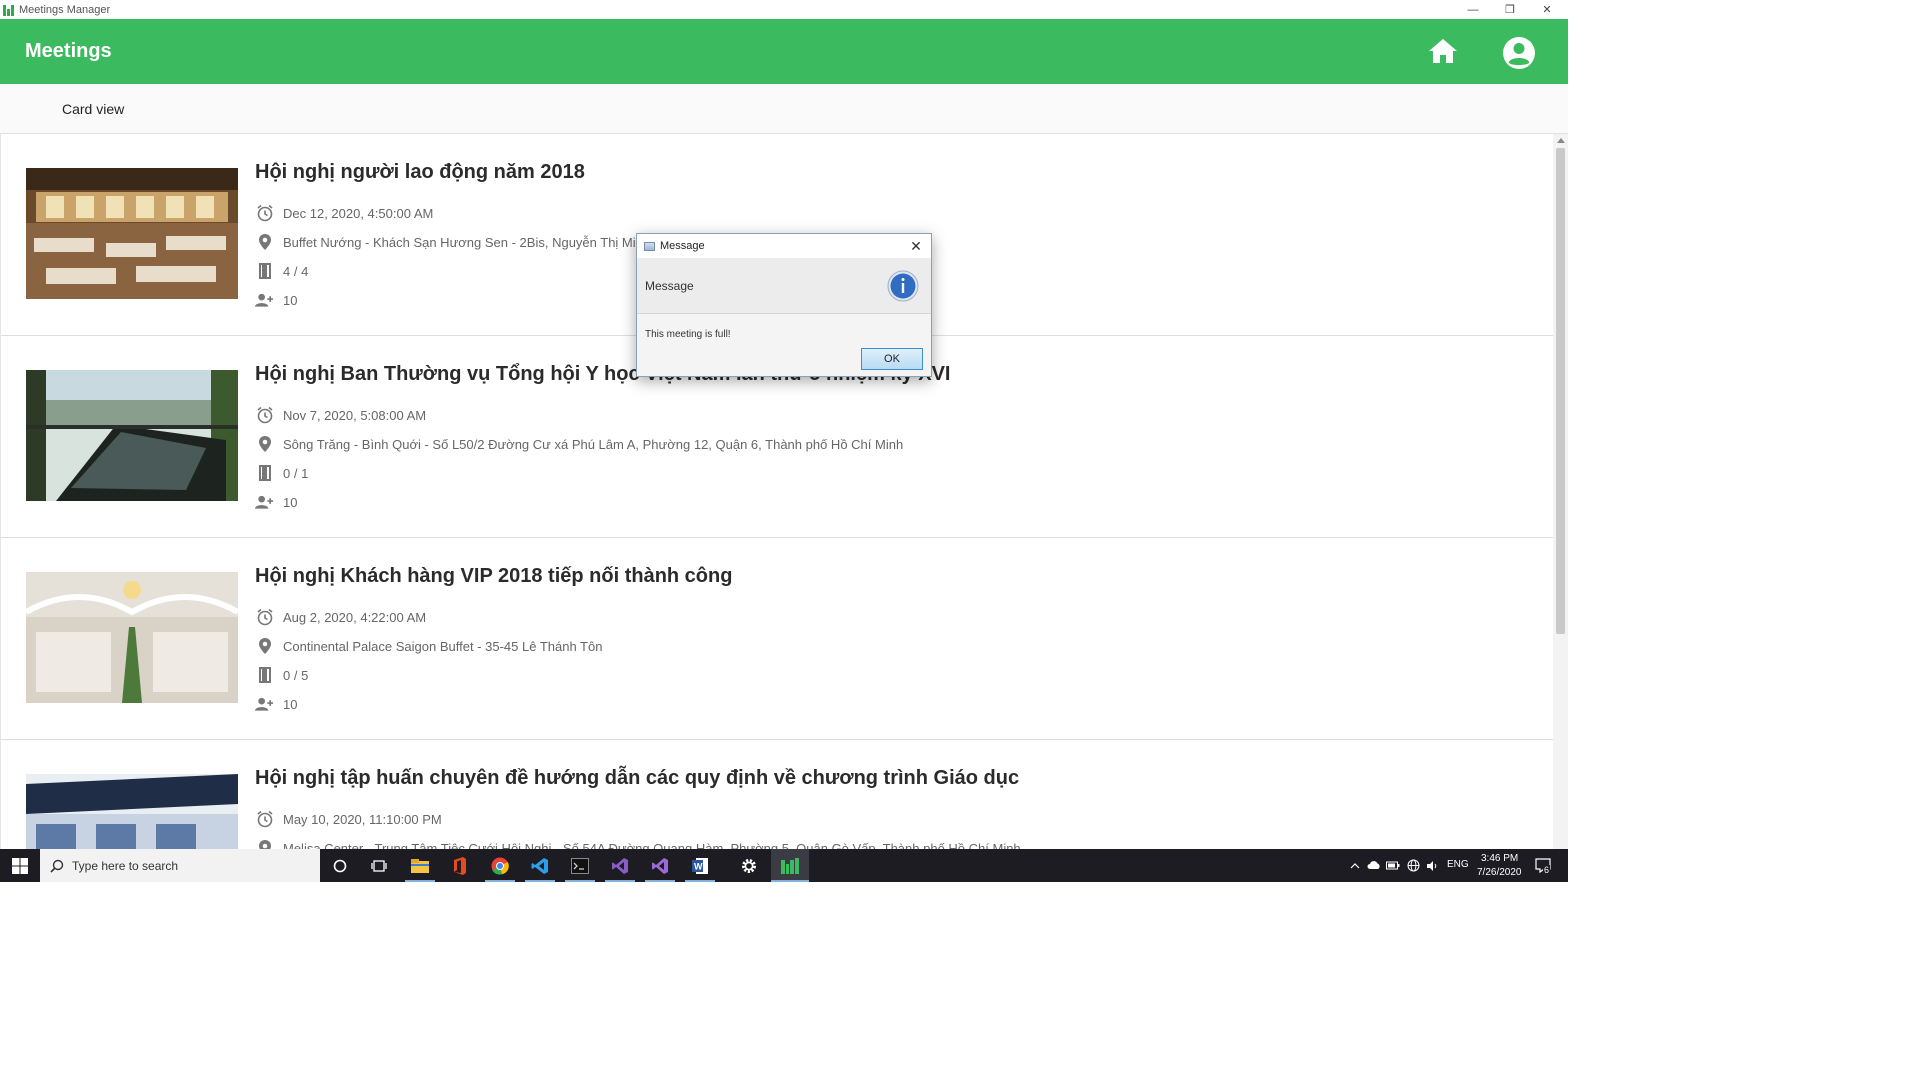 The image size is (1920, 1080). Describe the element at coordinates (892, 359) in the screenshot. I see `ok-button: OK` at that location.